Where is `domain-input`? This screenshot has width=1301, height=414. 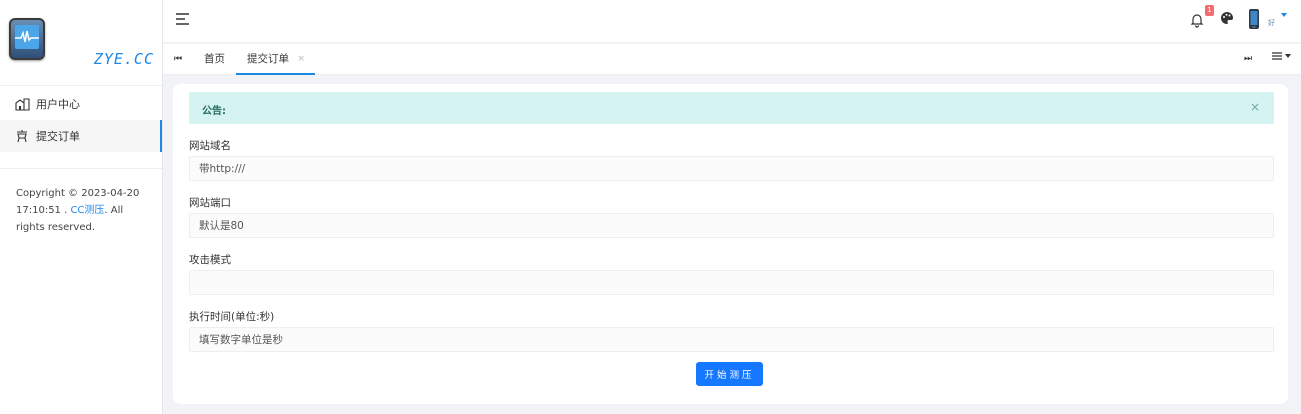 domain-input is located at coordinates (731, 168).